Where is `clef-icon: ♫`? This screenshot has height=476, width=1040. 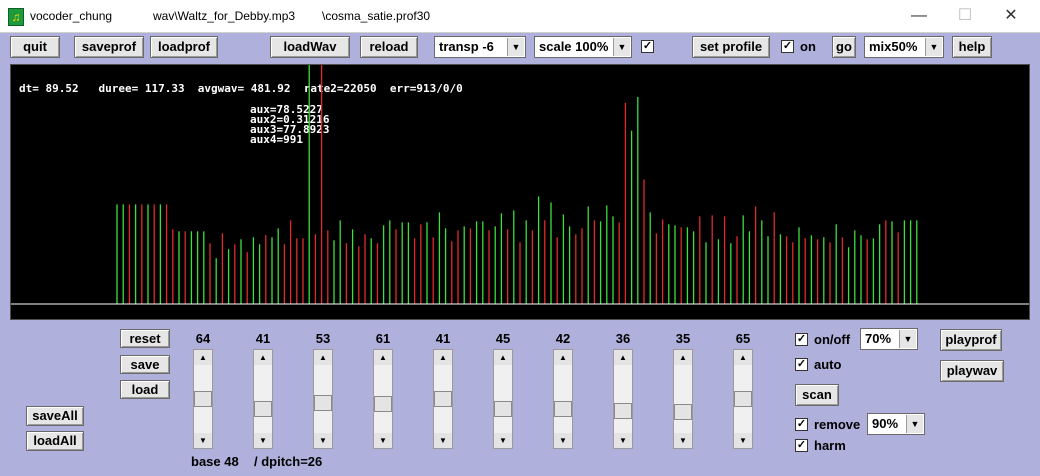 clef-icon: ♫ is located at coordinates (16, 17).